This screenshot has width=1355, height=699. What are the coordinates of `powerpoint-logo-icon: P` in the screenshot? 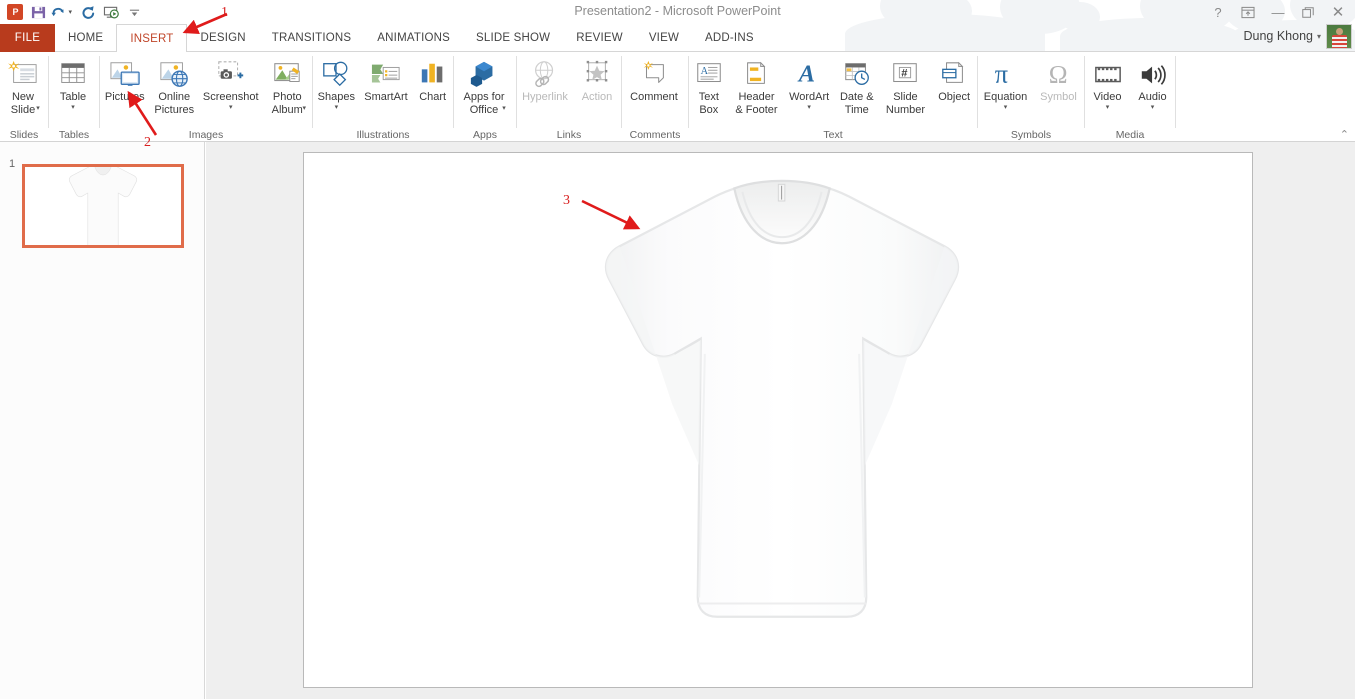 It's located at (15, 12).